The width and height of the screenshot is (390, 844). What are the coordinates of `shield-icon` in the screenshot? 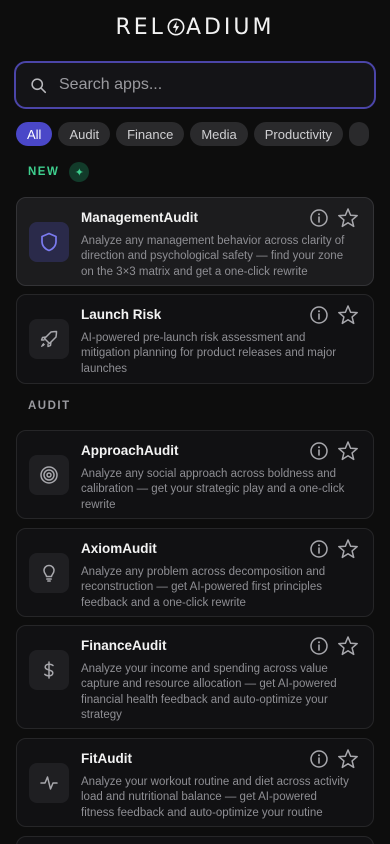 It's located at (49, 242).